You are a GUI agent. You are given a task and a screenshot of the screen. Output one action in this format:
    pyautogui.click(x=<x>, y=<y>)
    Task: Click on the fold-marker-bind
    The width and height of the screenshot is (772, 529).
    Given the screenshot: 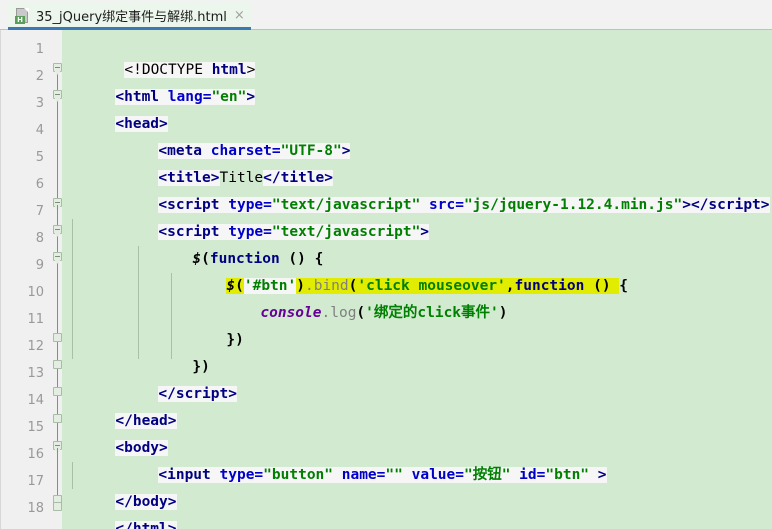 What is the action you would take?
    pyautogui.click(x=57, y=256)
    